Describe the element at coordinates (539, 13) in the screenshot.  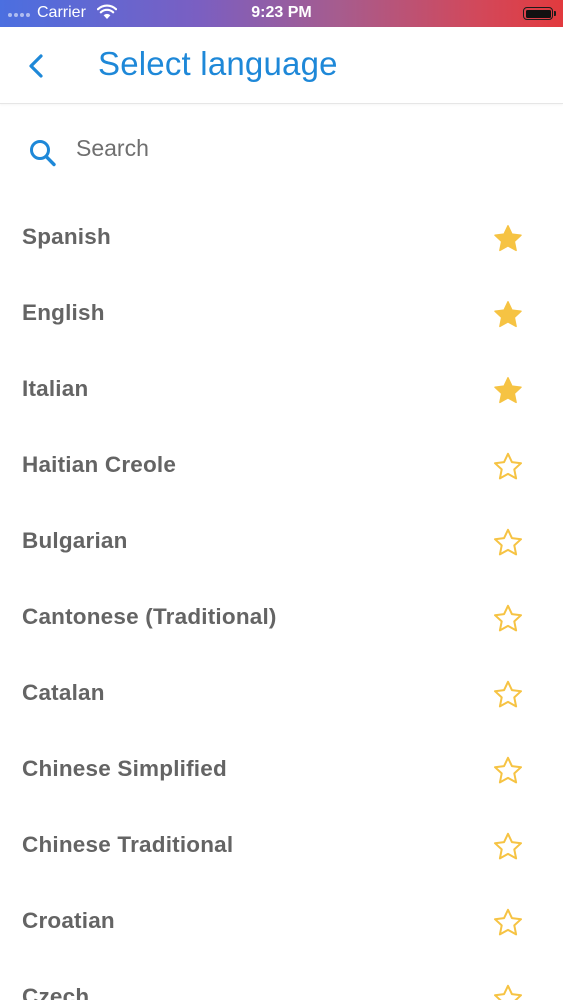
I see `battery-icon` at that location.